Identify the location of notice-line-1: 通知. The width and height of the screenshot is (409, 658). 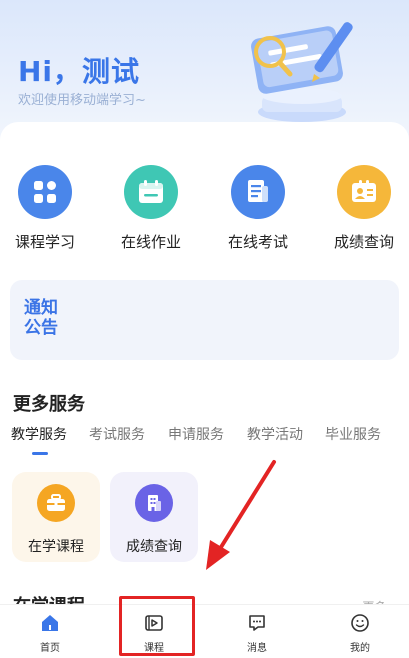
(41, 308).